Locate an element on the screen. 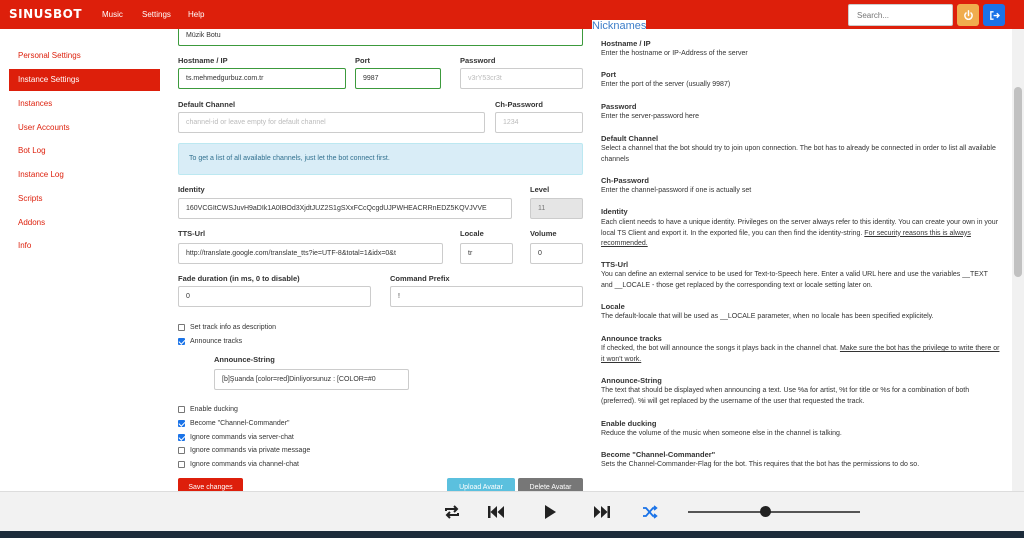 The height and width of the screenshot is (538, 1024). identity-label: Identity is located at coordinates (191, 189).